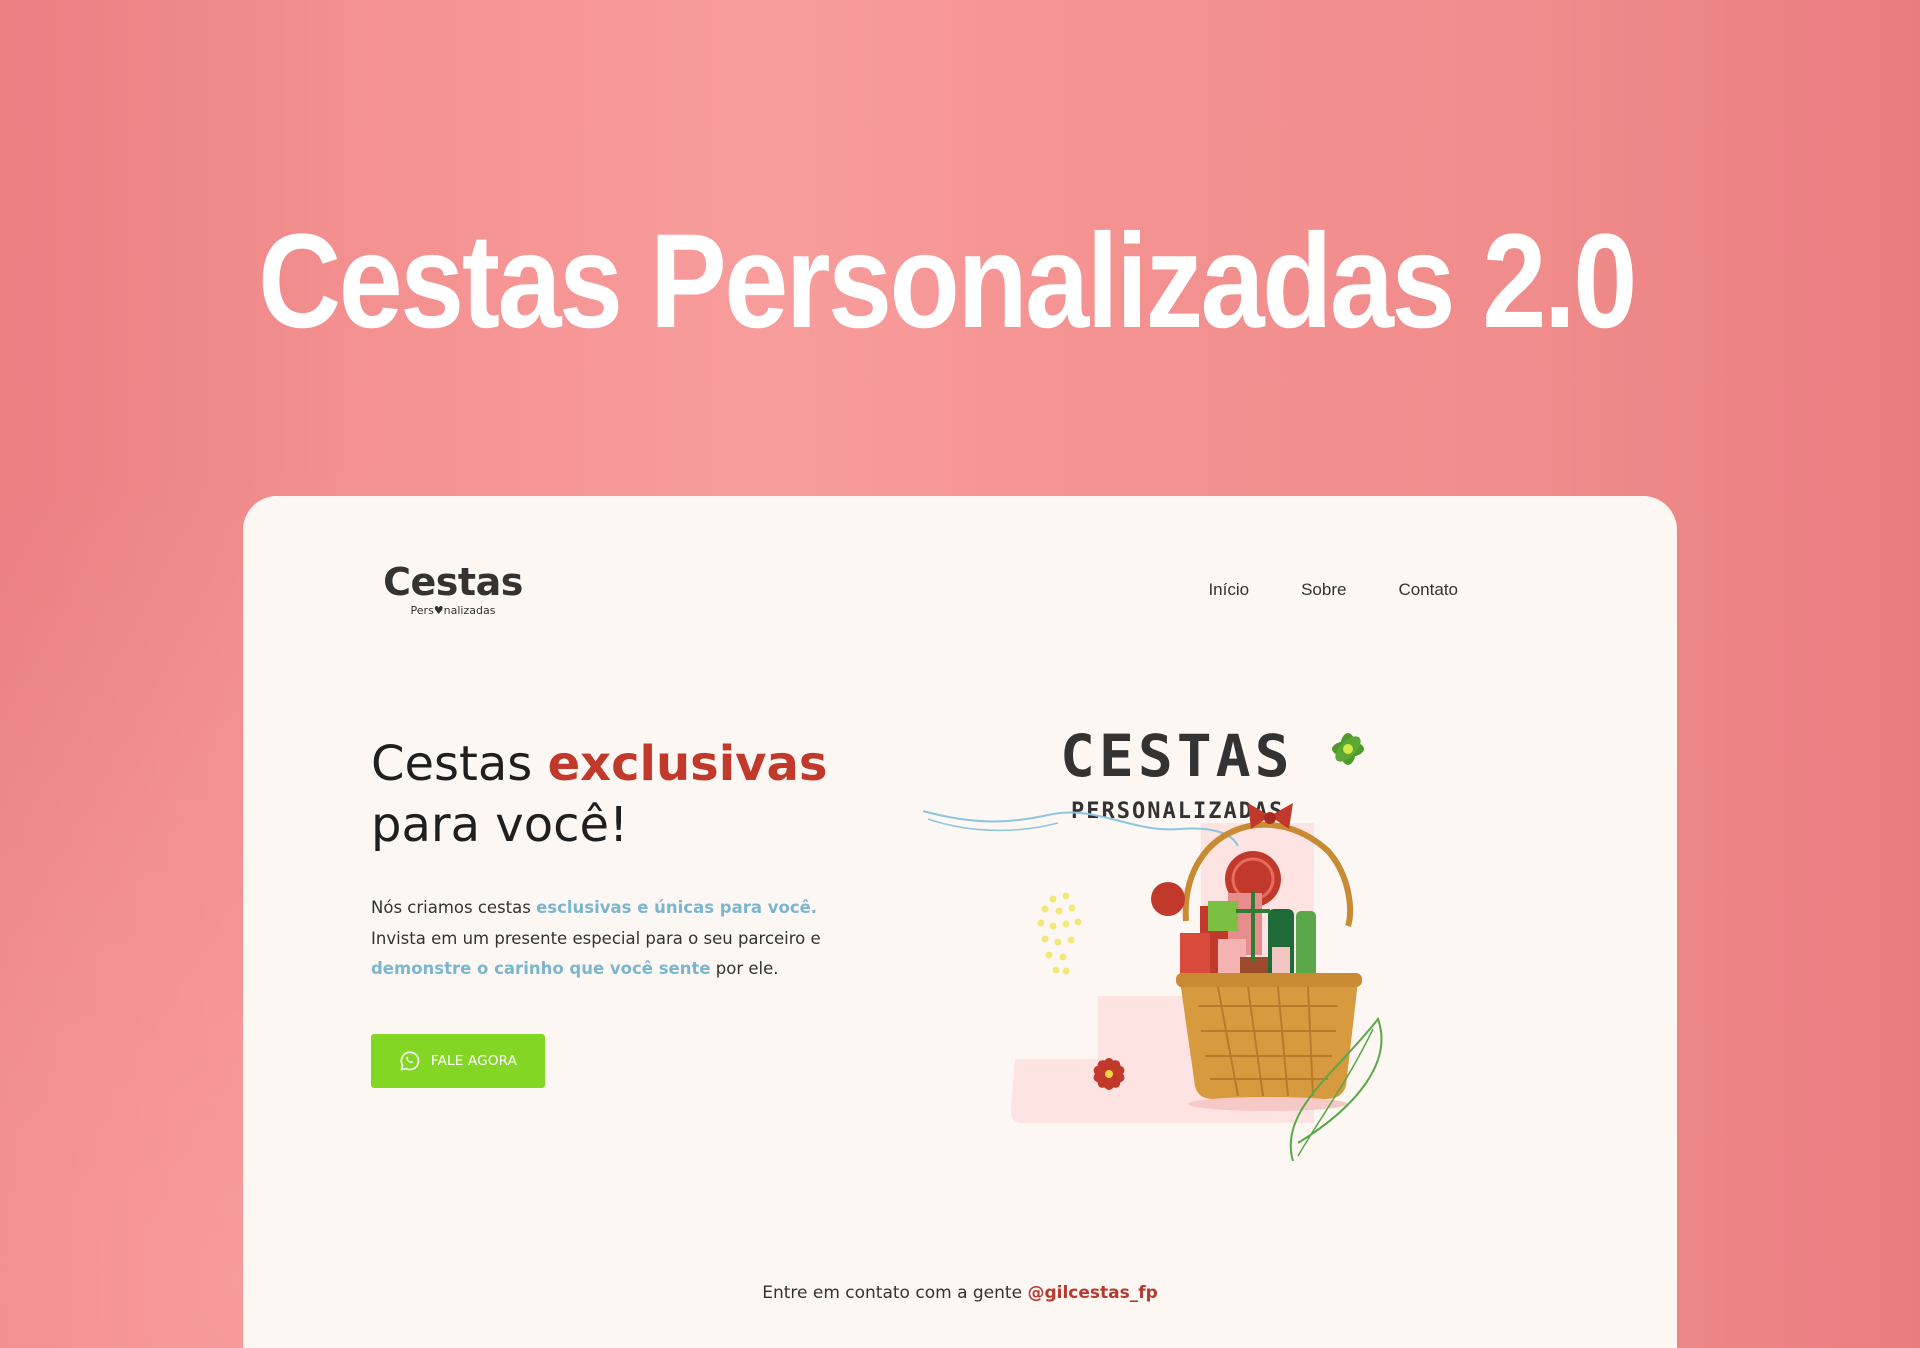 The width and height of the screenshot is (1920, 1348). I want to click on site-logo: Cestas Pers♥nalizadas, so click(453, 589).